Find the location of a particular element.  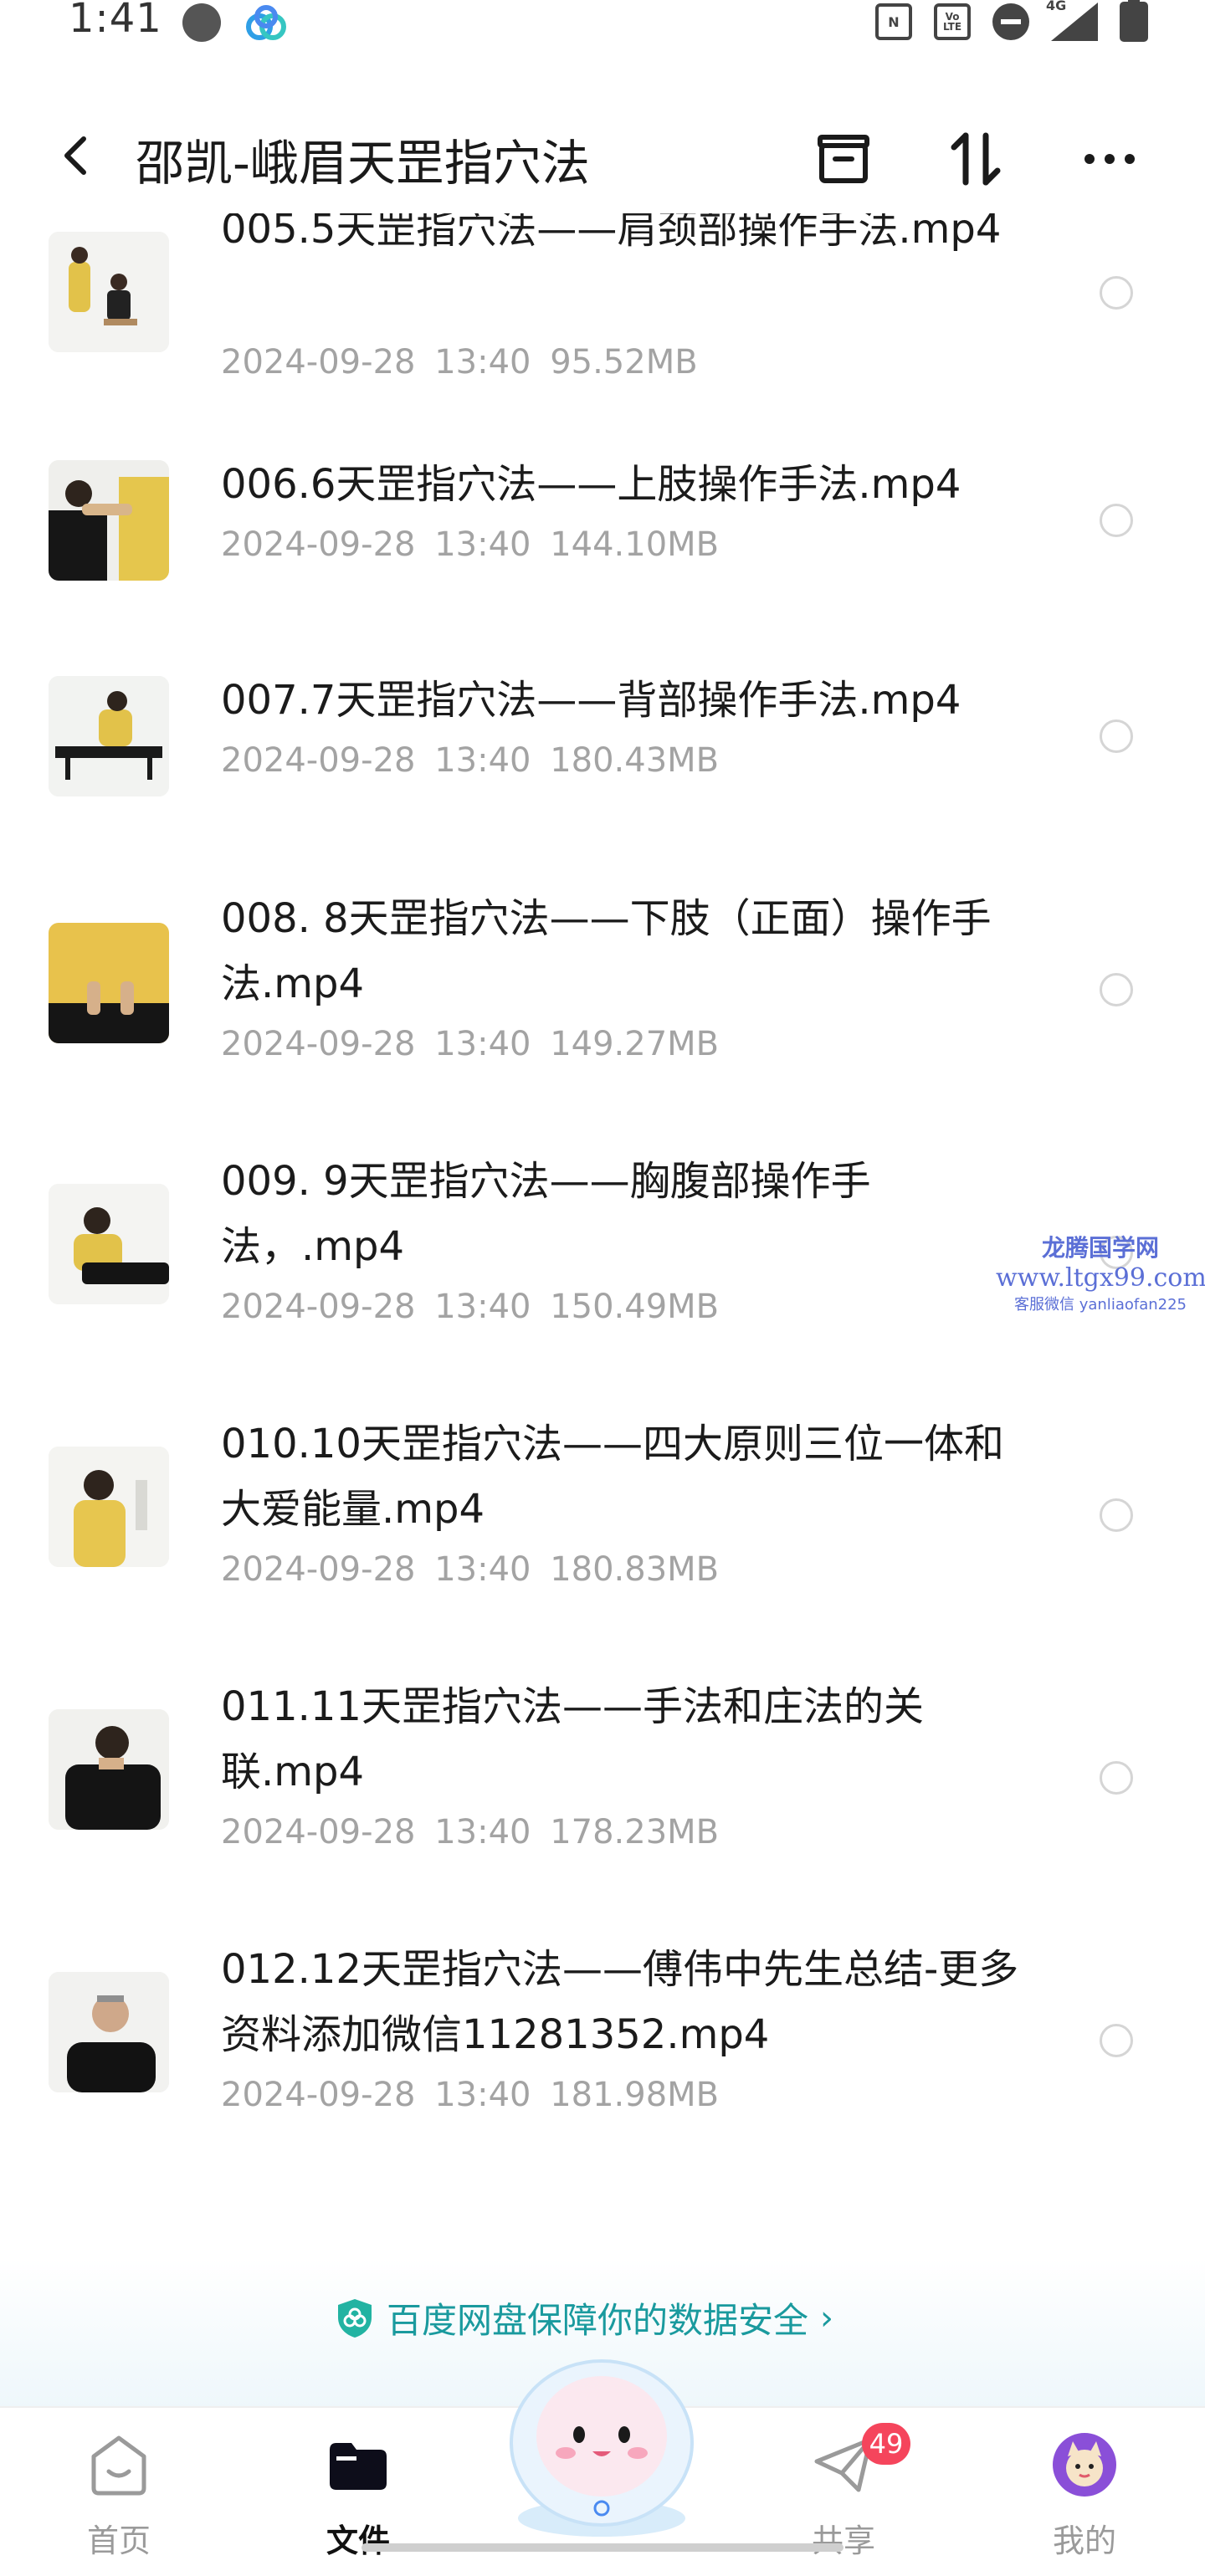

banner-text: 百度网盘保障你的数据安全 is located at coordinates (598, 2321).